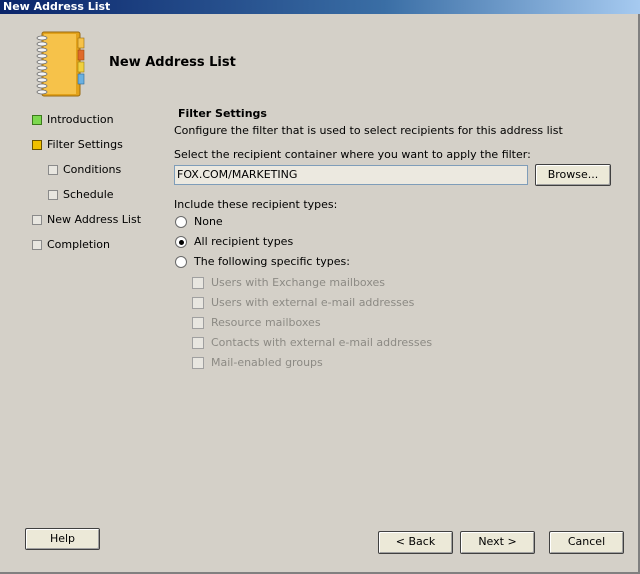 This screenshot has width=640, height=574. I want to click on section-title: Filter Settings, so click(222, 113).